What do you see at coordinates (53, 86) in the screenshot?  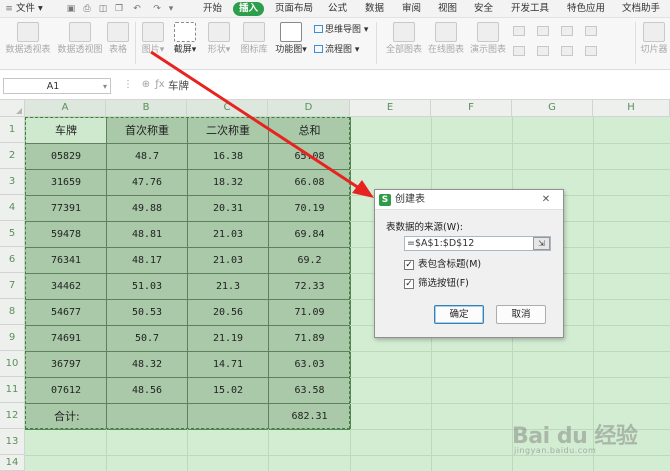 I see `name-box-value: A1` at bounding box center [53, 86].